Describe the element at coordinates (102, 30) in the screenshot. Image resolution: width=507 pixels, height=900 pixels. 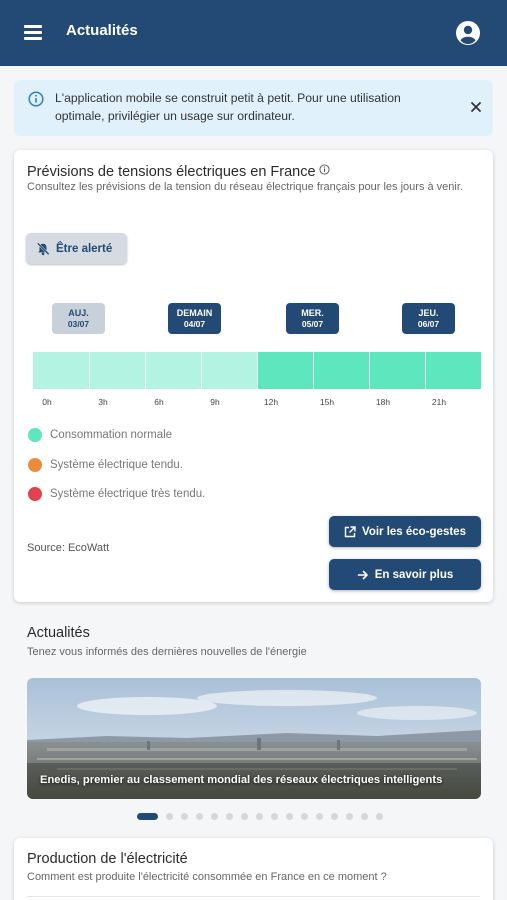
I see `page-title: Actualités` at that location.